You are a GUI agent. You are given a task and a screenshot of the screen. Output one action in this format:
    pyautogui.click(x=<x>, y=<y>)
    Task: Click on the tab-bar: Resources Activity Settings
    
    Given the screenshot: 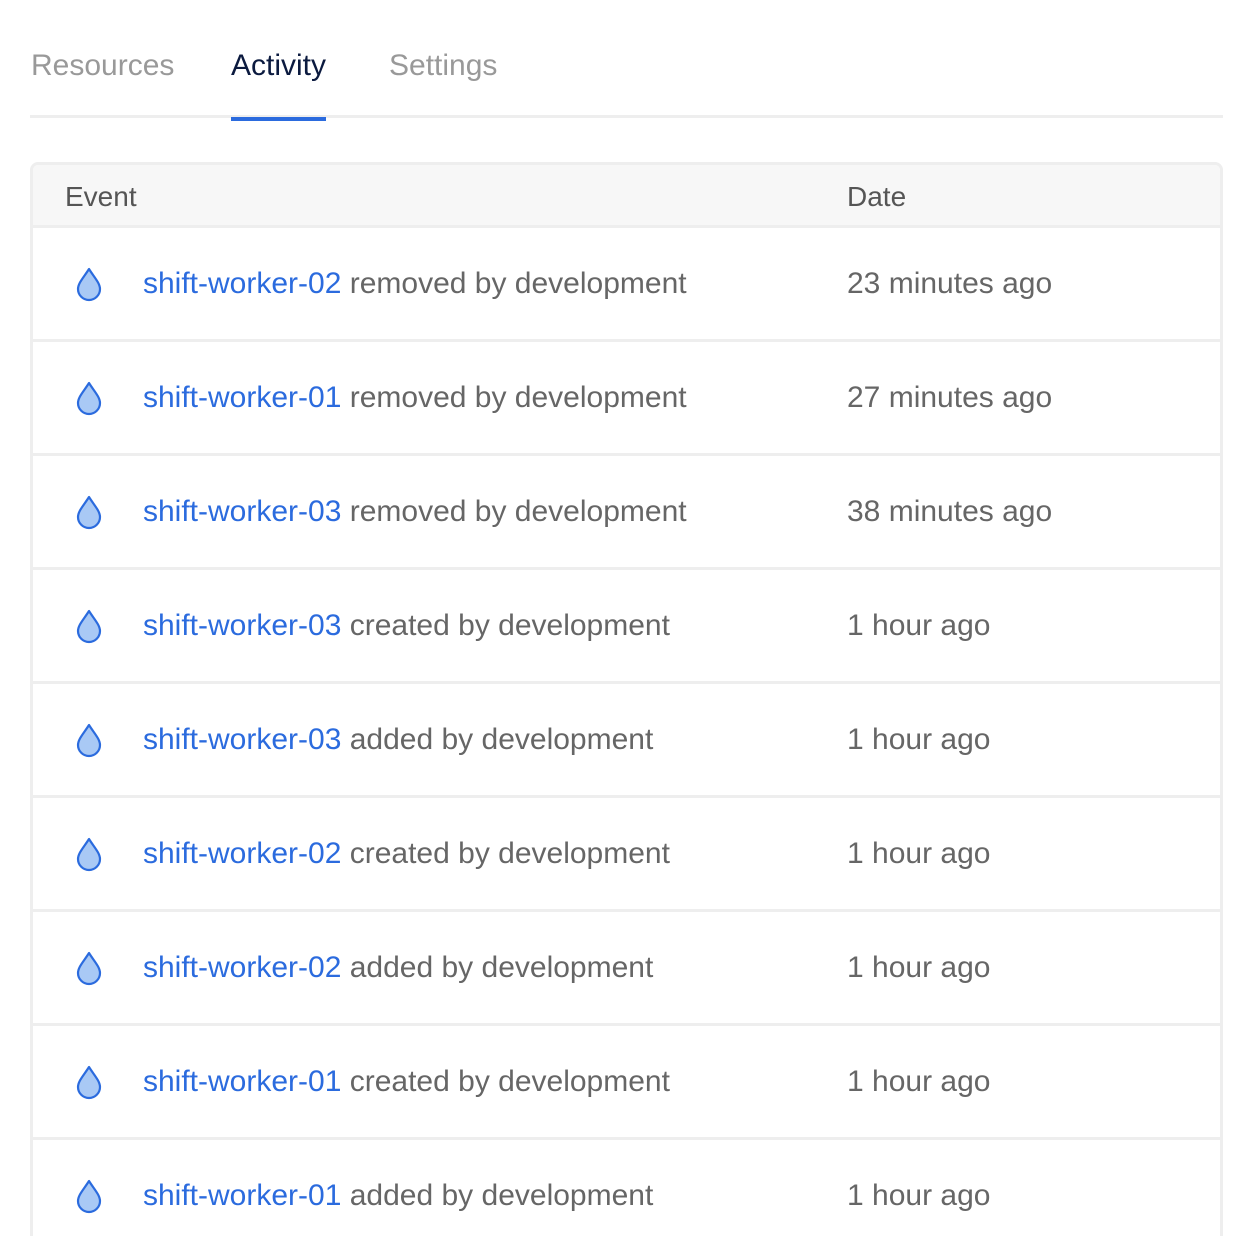 What is the action you would take?
    pyautogui.click(x=626, y=60)
    